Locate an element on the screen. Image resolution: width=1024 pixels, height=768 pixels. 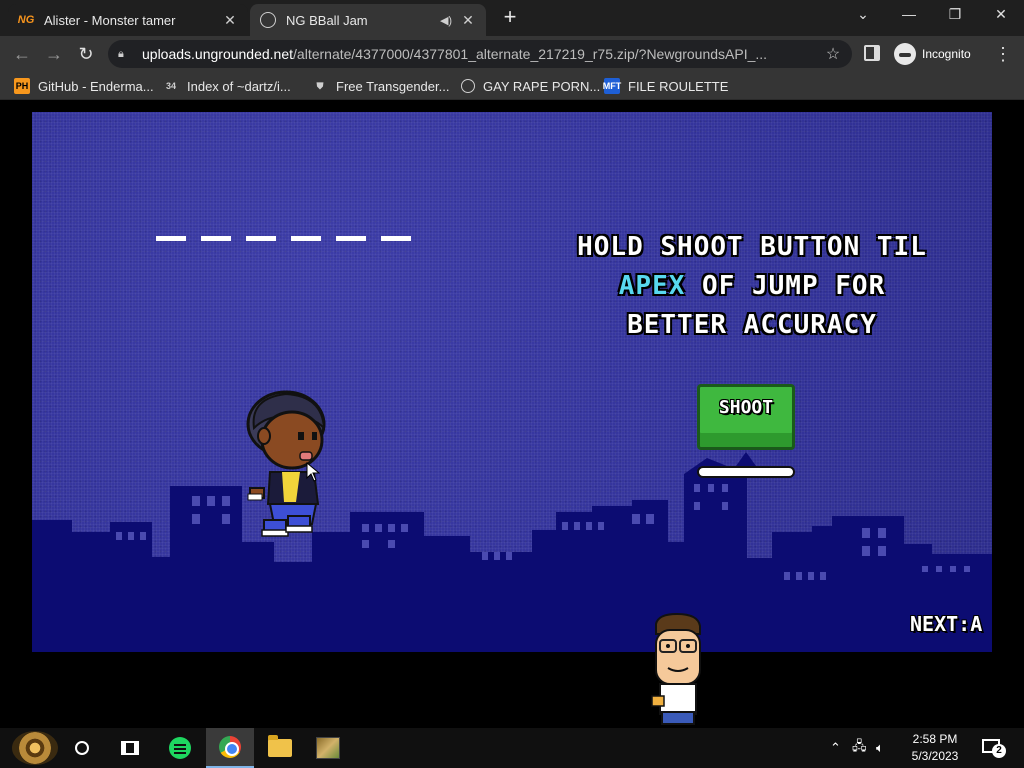
task-view-icon is located at coordinates (130, 748).